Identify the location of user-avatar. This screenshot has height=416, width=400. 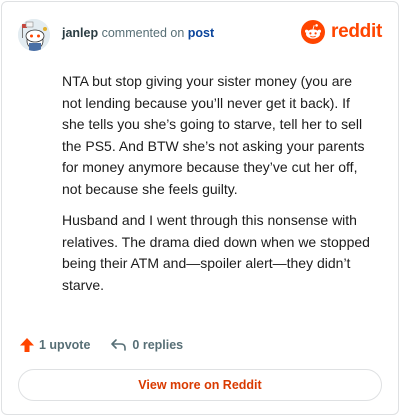
(34, 35).